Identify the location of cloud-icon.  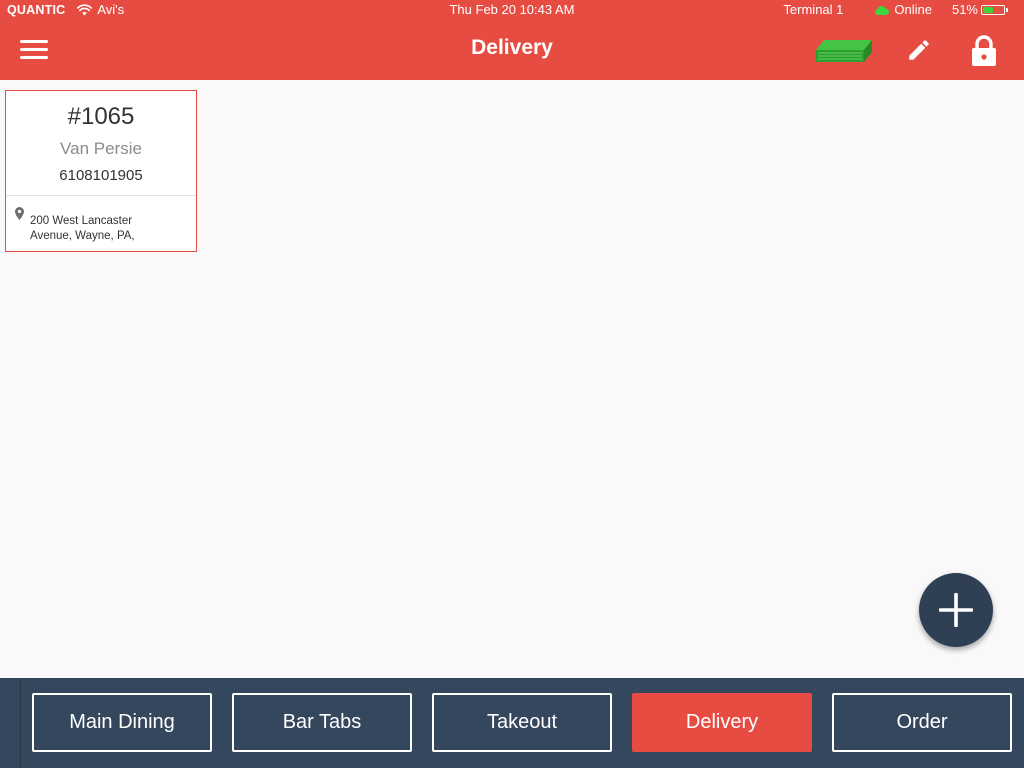
(882, 10).